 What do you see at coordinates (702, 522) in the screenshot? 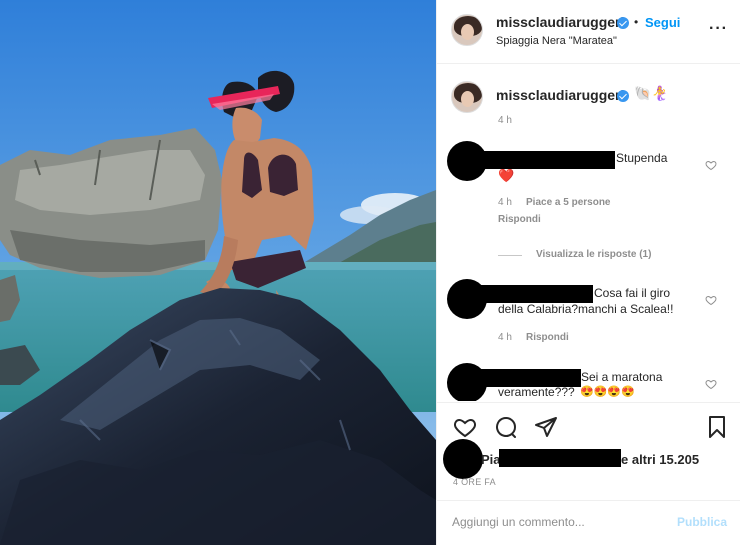
I see `publish-button: Pubblica` at bounding box center [702, 522].